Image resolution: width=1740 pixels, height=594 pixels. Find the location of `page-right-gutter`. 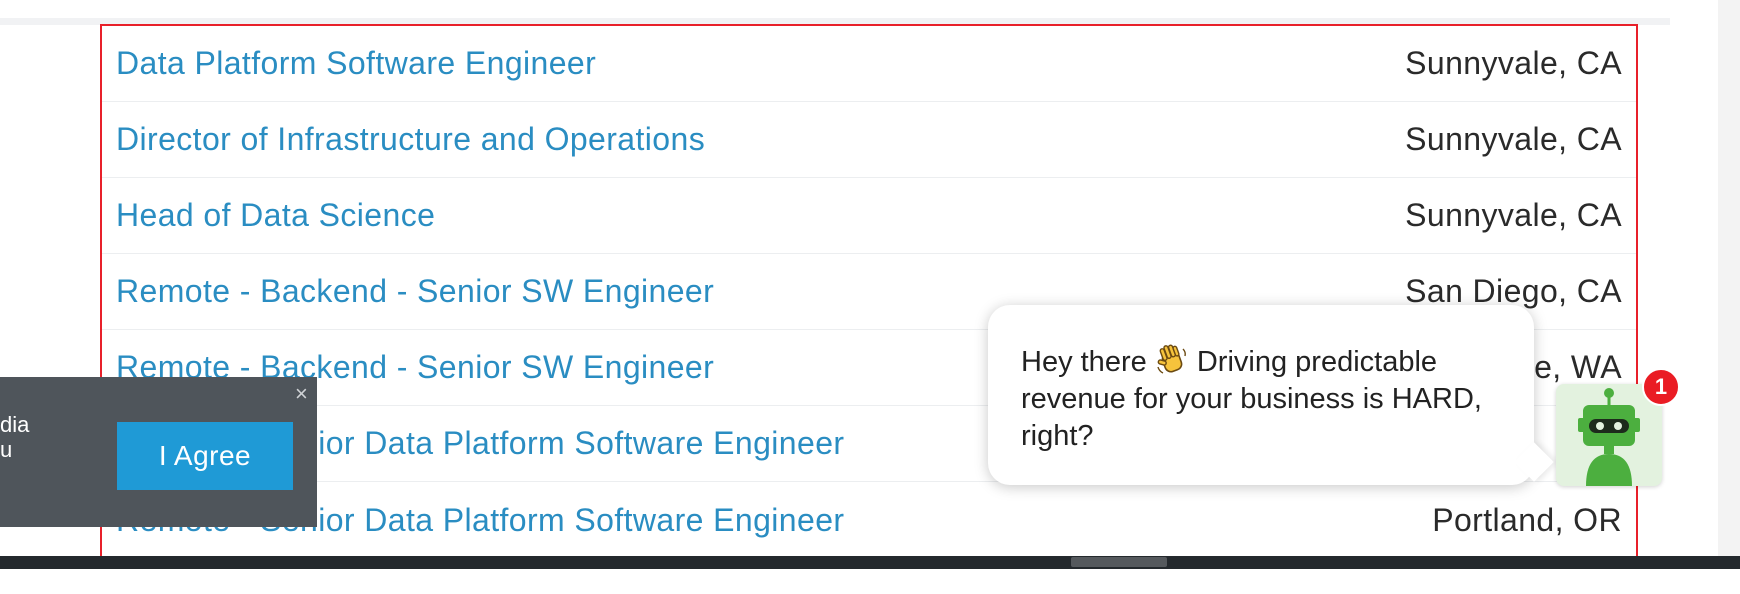

page-right-gutter is located at coordinates (1729, 284).